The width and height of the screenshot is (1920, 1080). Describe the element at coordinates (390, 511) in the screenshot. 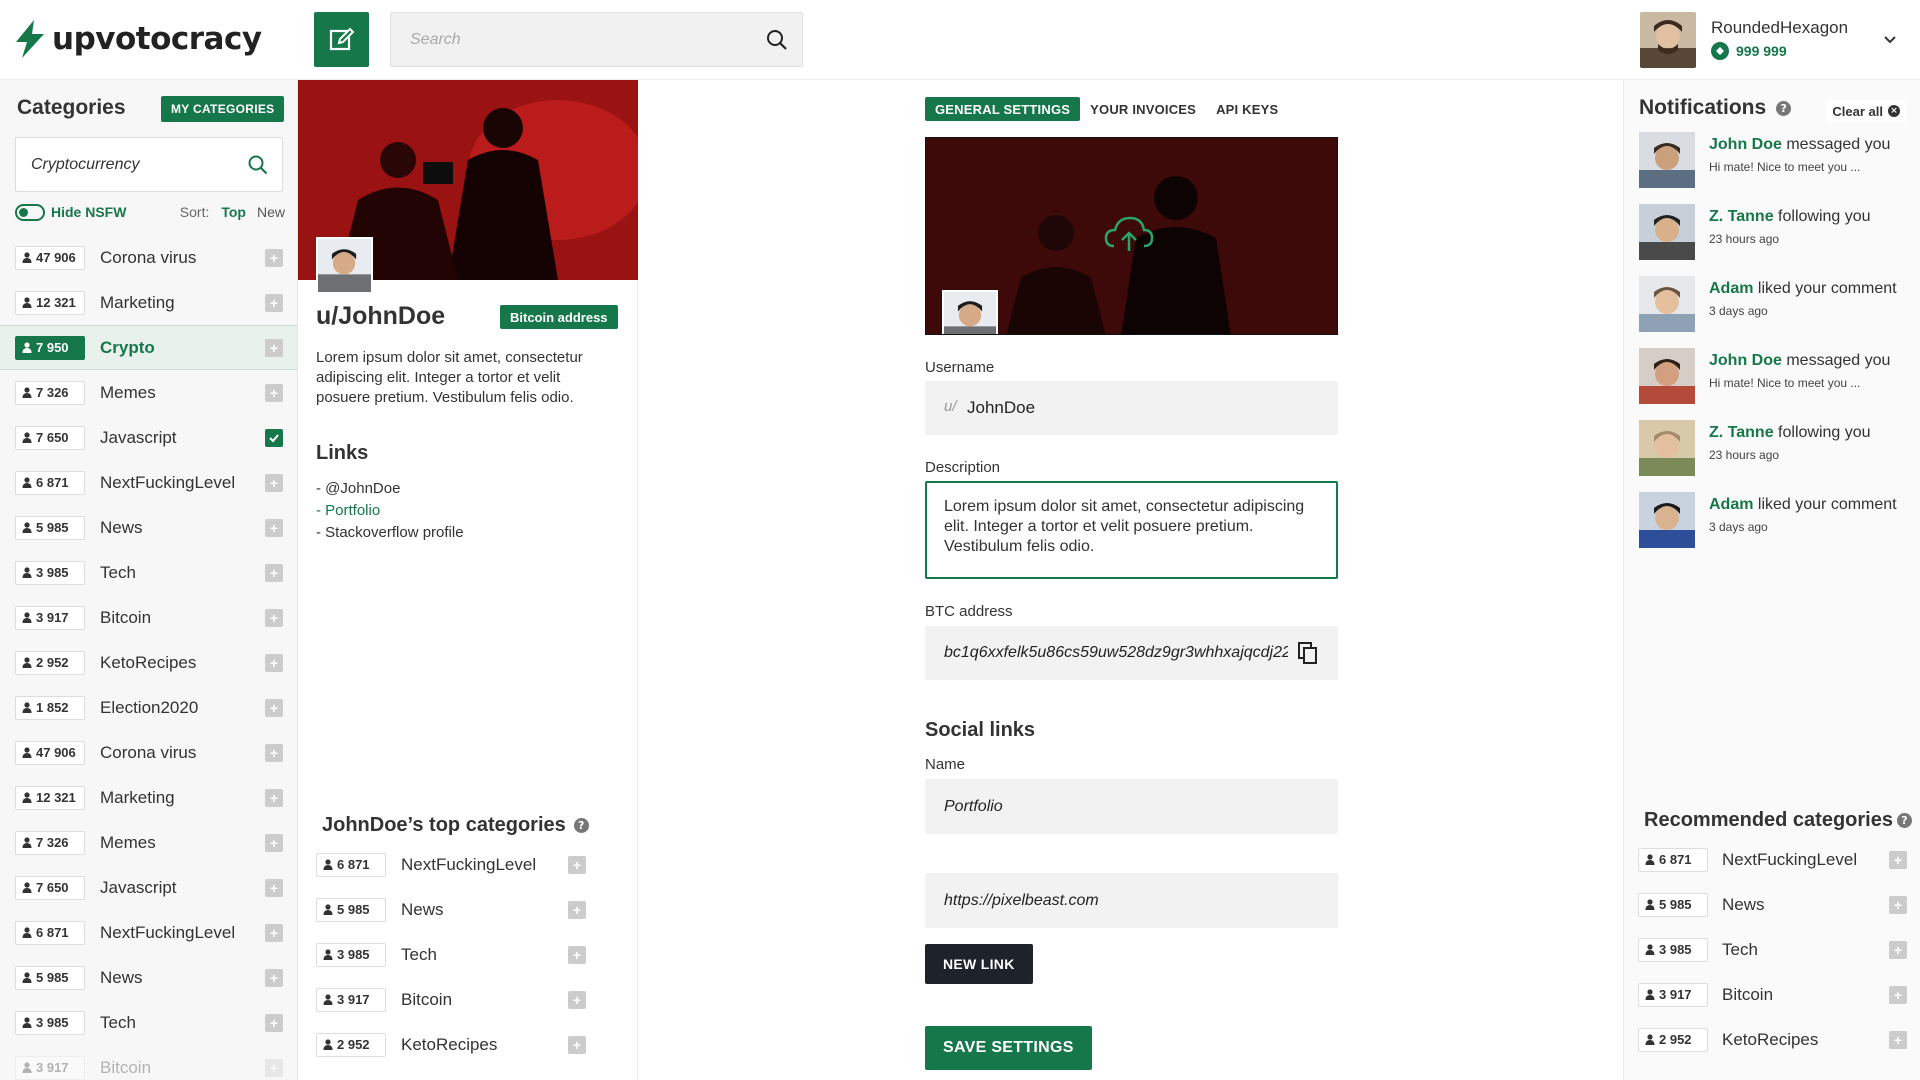

I see `profile-link: - Portfolio` at that location.